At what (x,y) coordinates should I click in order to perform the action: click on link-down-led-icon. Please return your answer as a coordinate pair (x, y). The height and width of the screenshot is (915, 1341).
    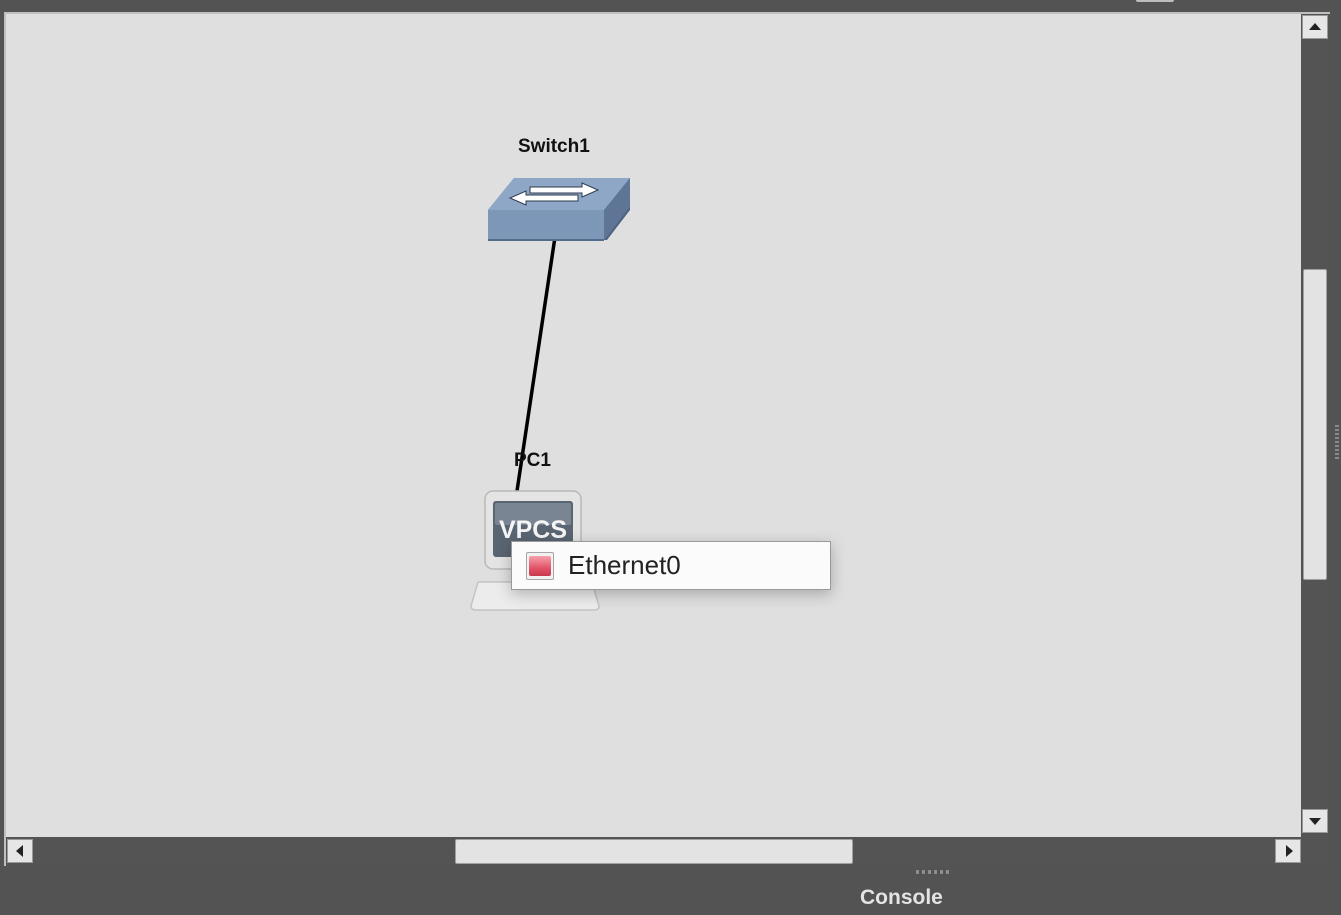
    Looking at the image, I should click on (540, 565).